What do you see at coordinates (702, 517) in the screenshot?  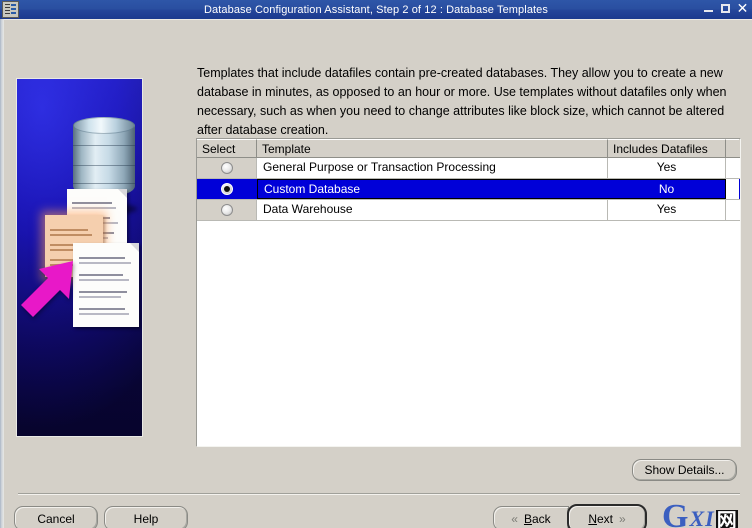 I see `watermark-xi: XI` at bounding box center [702, 517].